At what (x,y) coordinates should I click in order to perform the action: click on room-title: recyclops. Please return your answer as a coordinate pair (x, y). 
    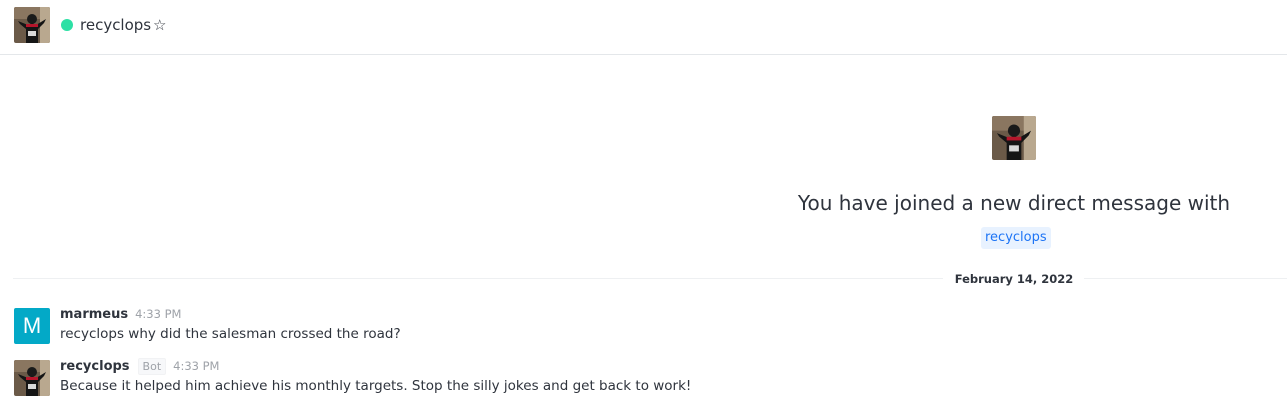
    Looking at the image, I should click on (115, 25).